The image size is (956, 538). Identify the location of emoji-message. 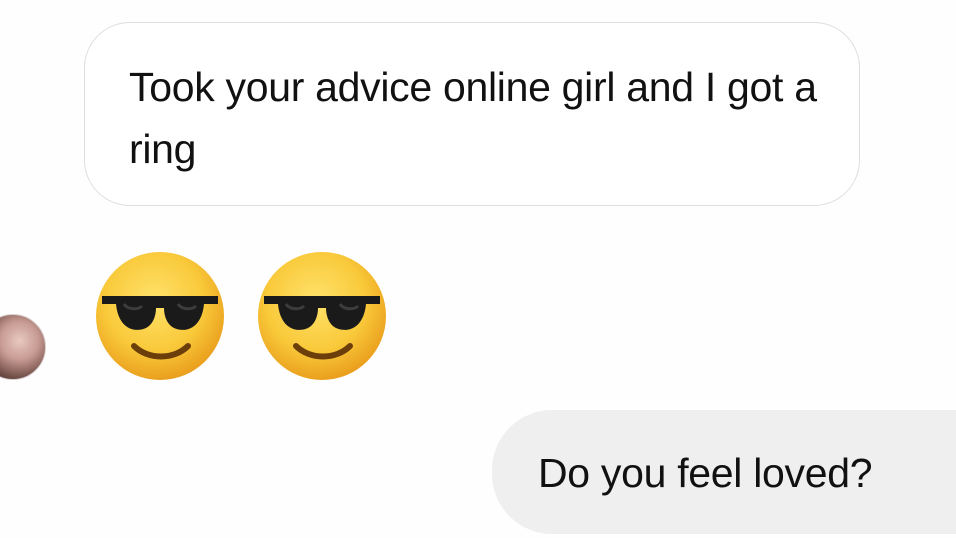
(241, 318).